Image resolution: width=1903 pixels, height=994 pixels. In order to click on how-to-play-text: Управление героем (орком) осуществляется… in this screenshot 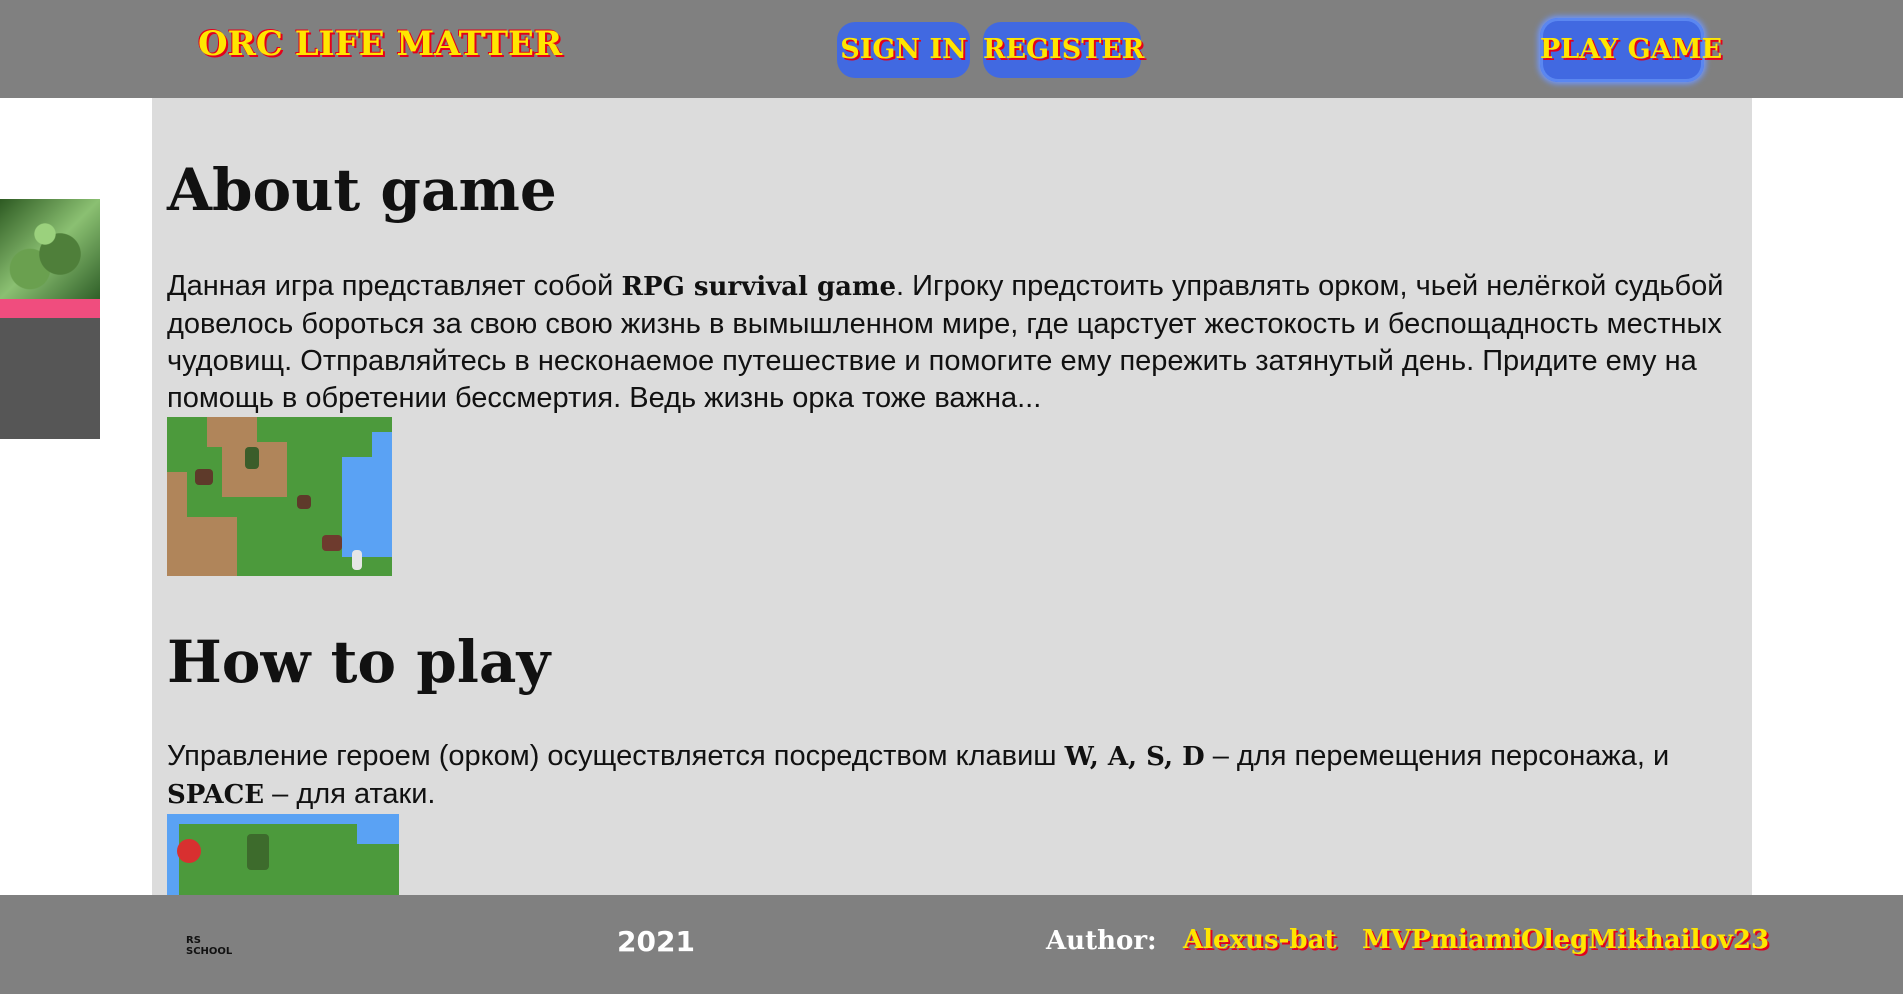, I will do `click(954, 776)`.